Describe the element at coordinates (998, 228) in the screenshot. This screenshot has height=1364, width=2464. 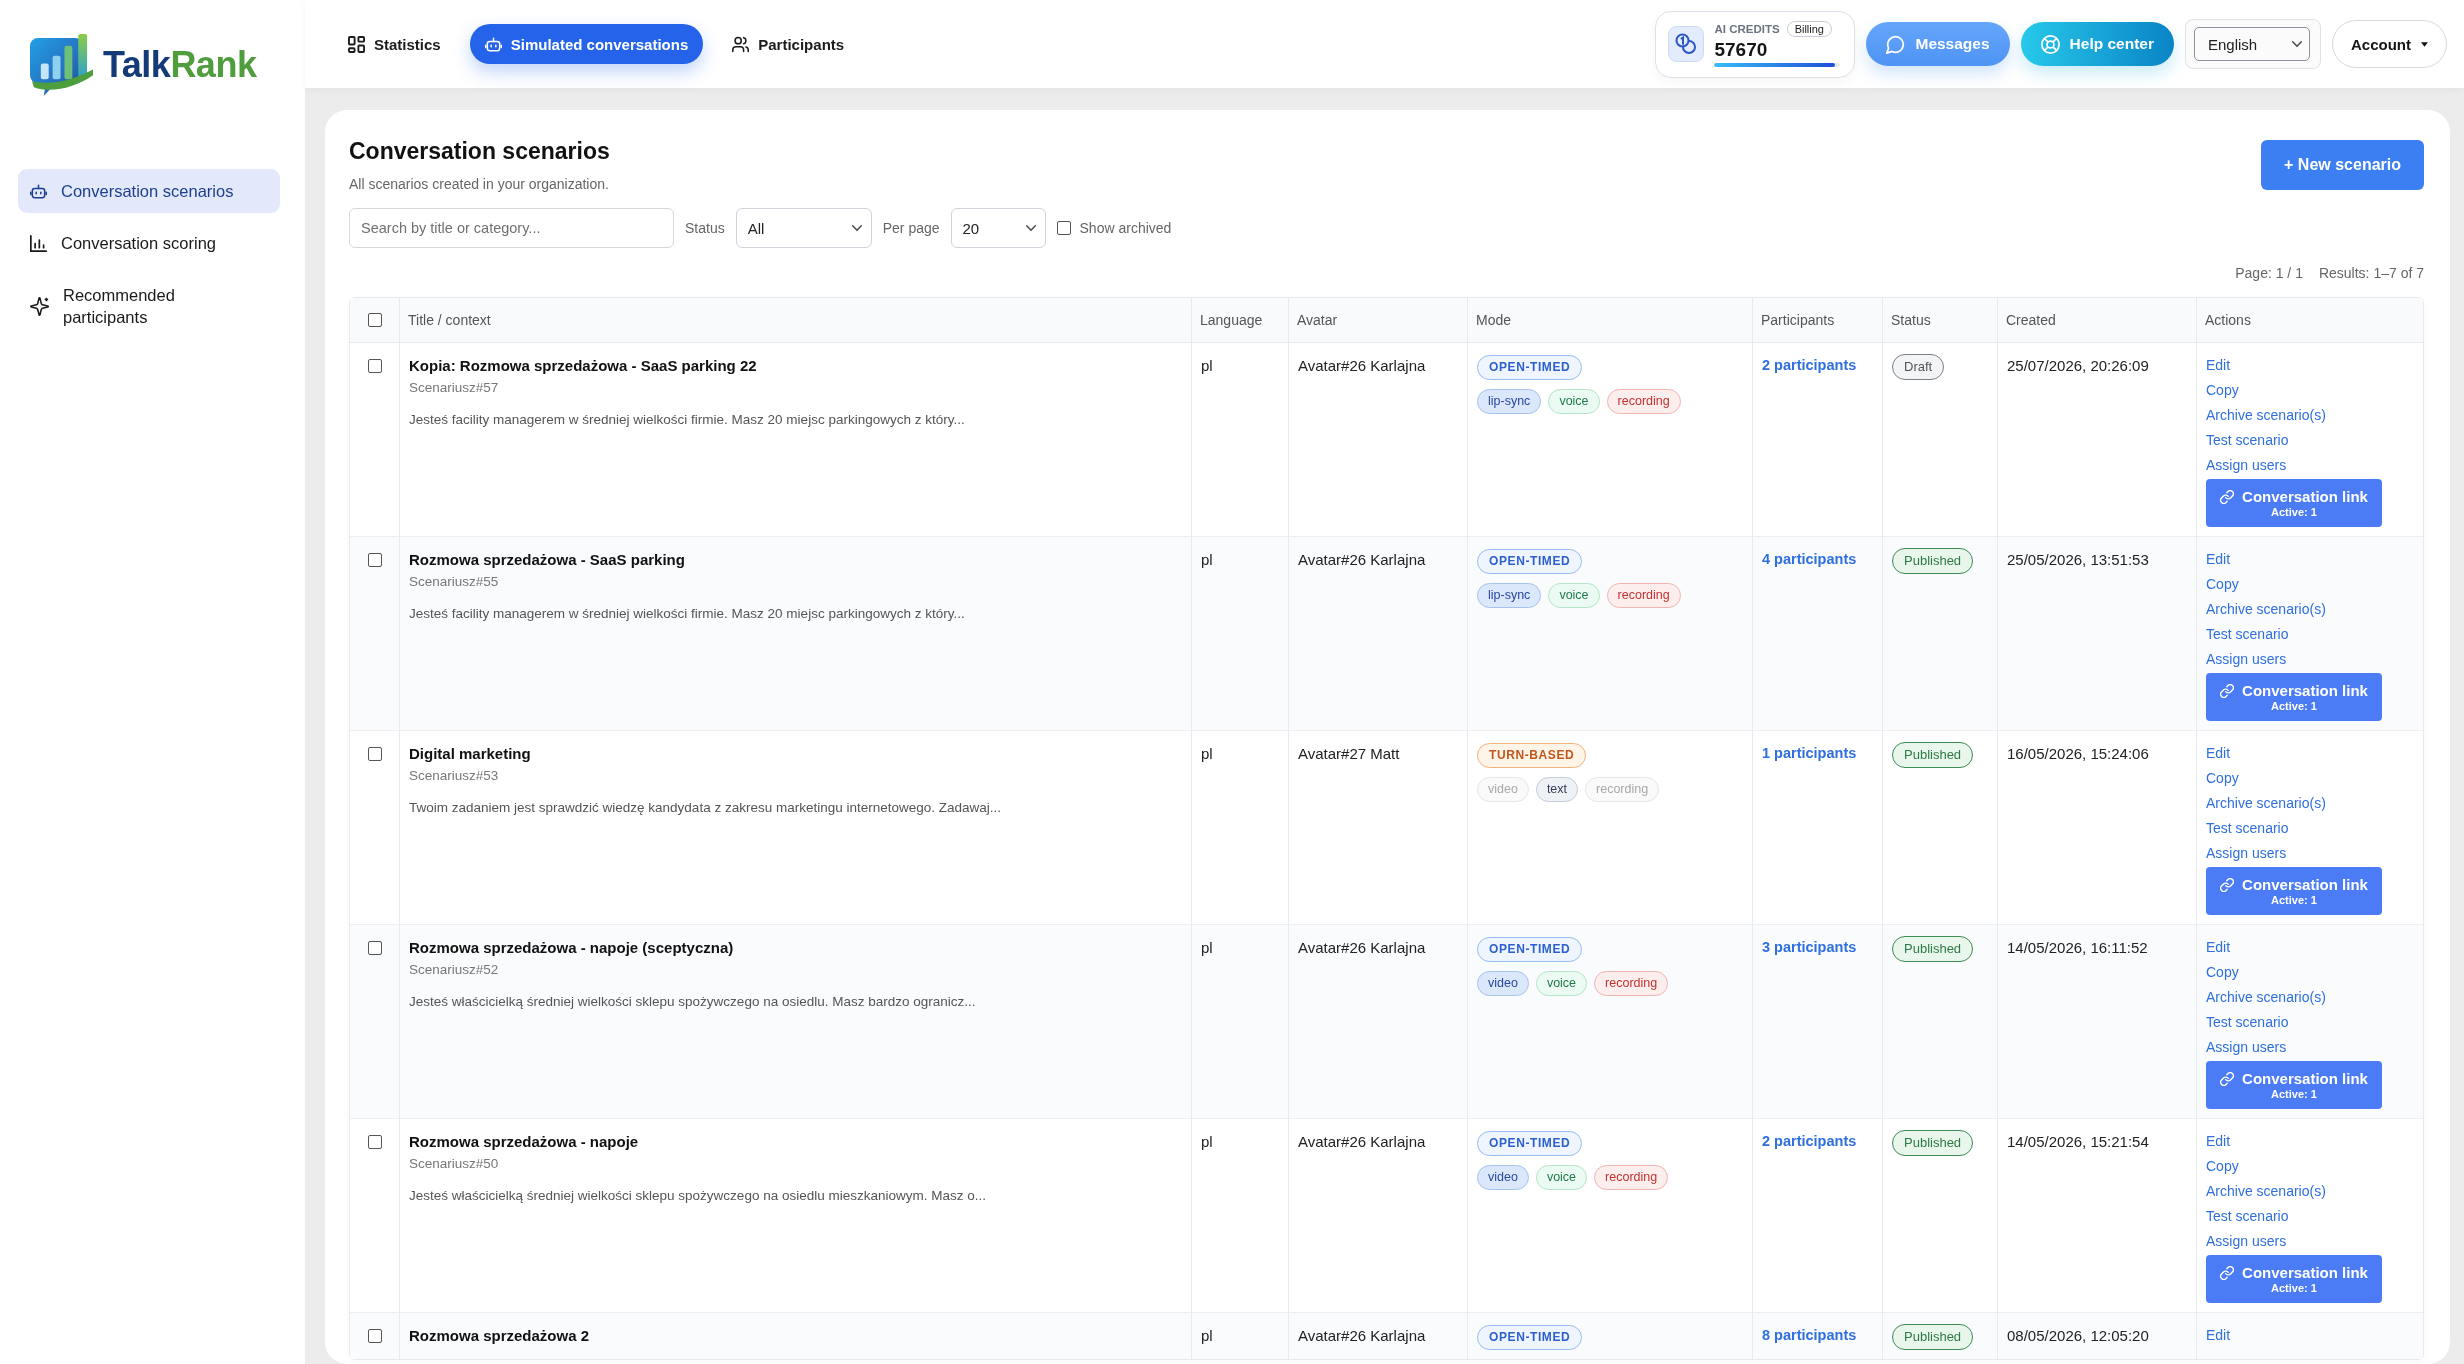
I see `per-page-select: 20` at that location.